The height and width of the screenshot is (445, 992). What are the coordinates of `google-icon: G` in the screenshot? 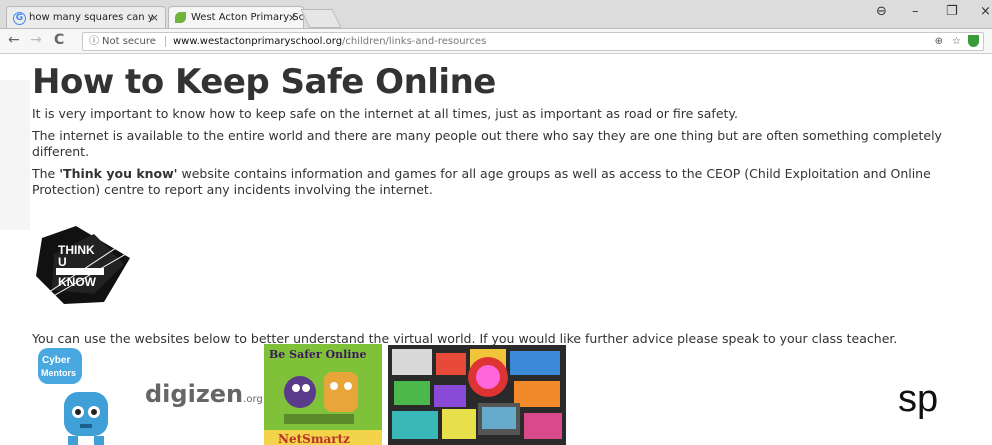 It's located at (19, 18).